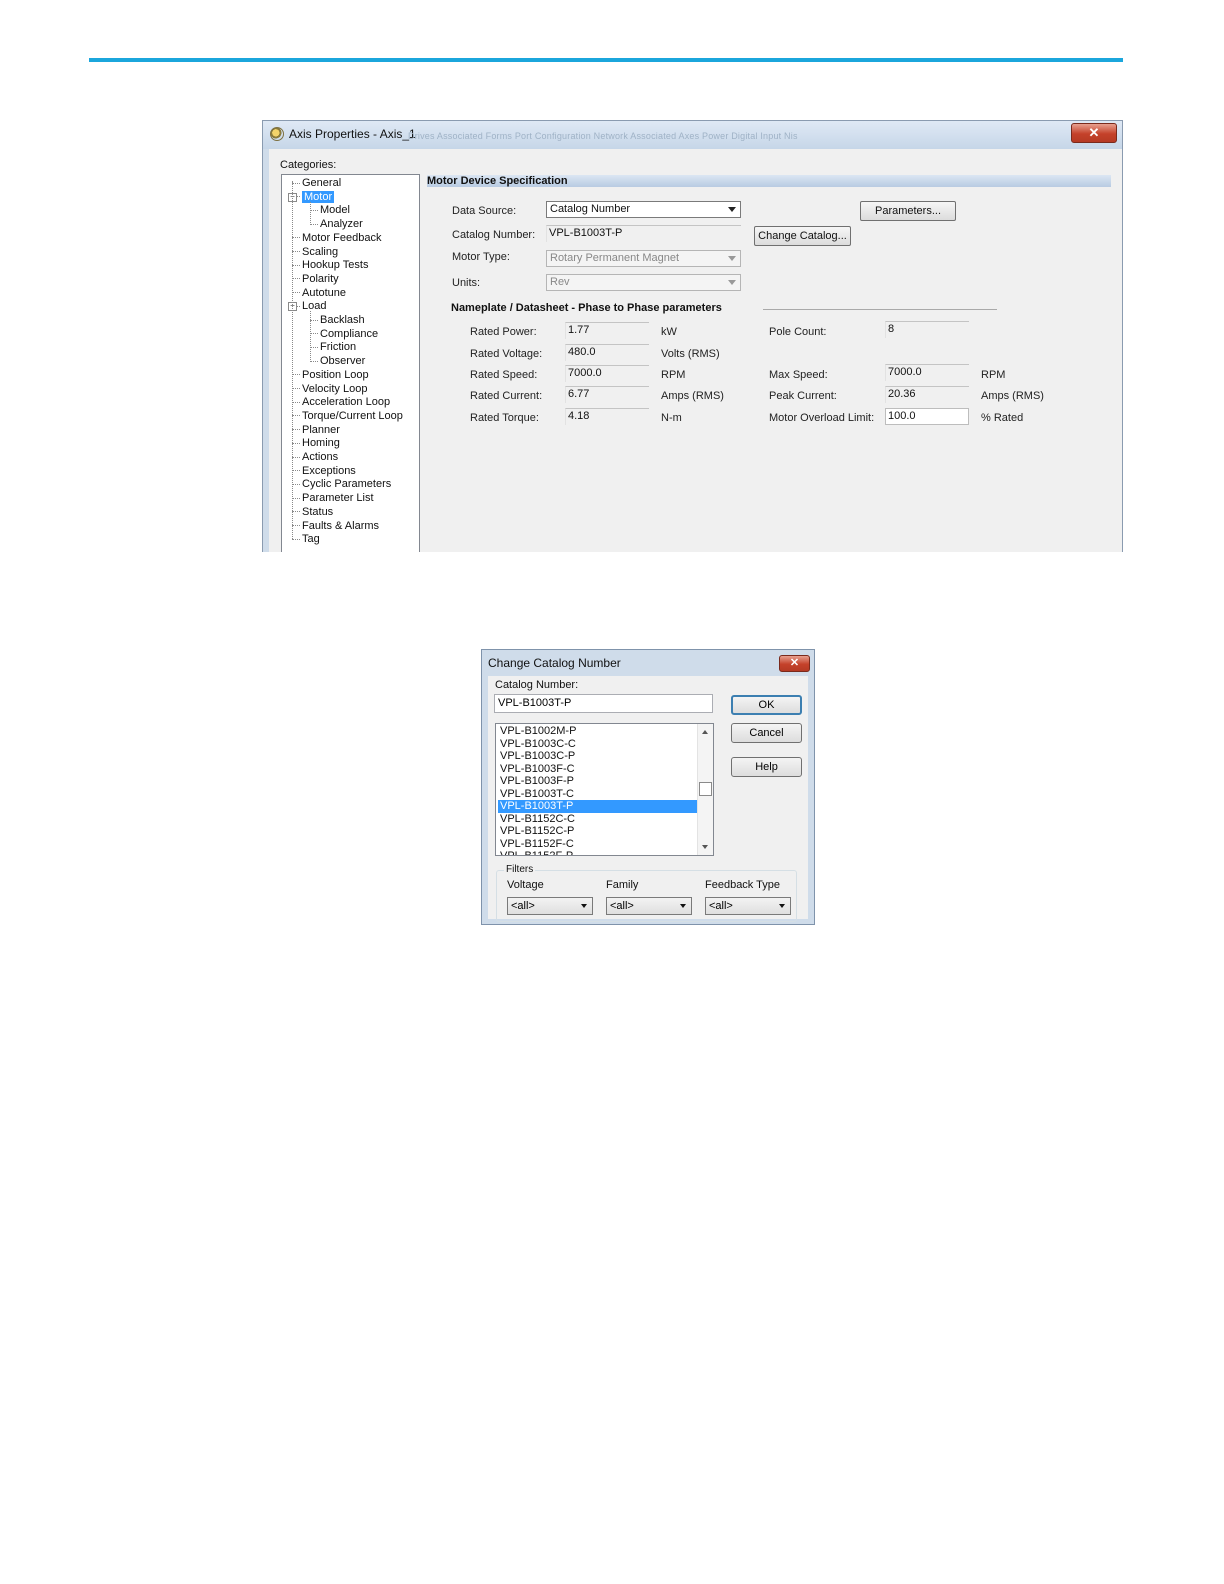 The width and height of the screenshot is (1224, 1584). What do you see at coordinates (598, 794) in the screenshot?
I see `list-item: VPL-B1003T-C` at bounding box center [598, 794].